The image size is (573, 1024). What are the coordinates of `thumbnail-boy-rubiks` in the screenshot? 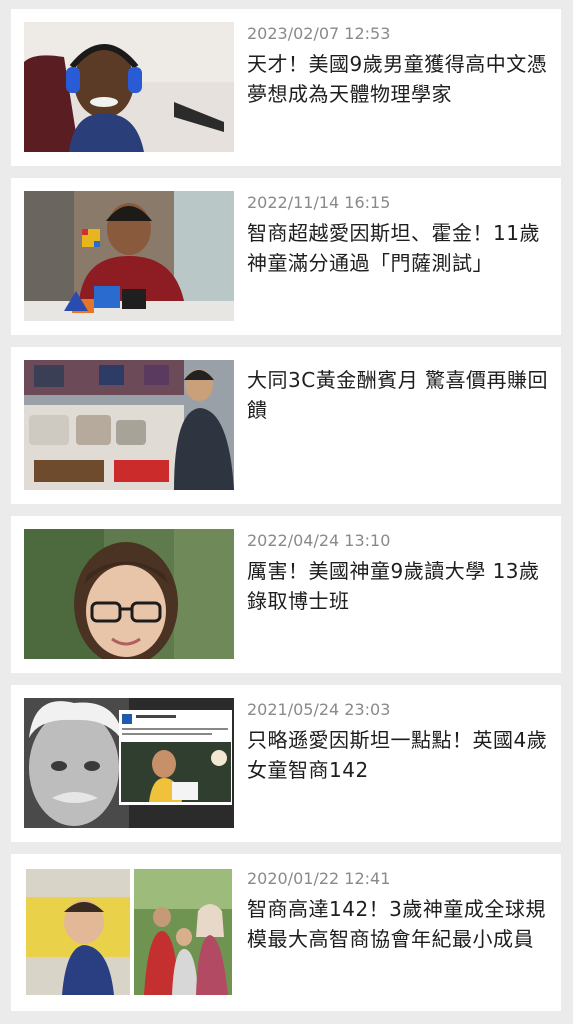 It's located at (129, 256).